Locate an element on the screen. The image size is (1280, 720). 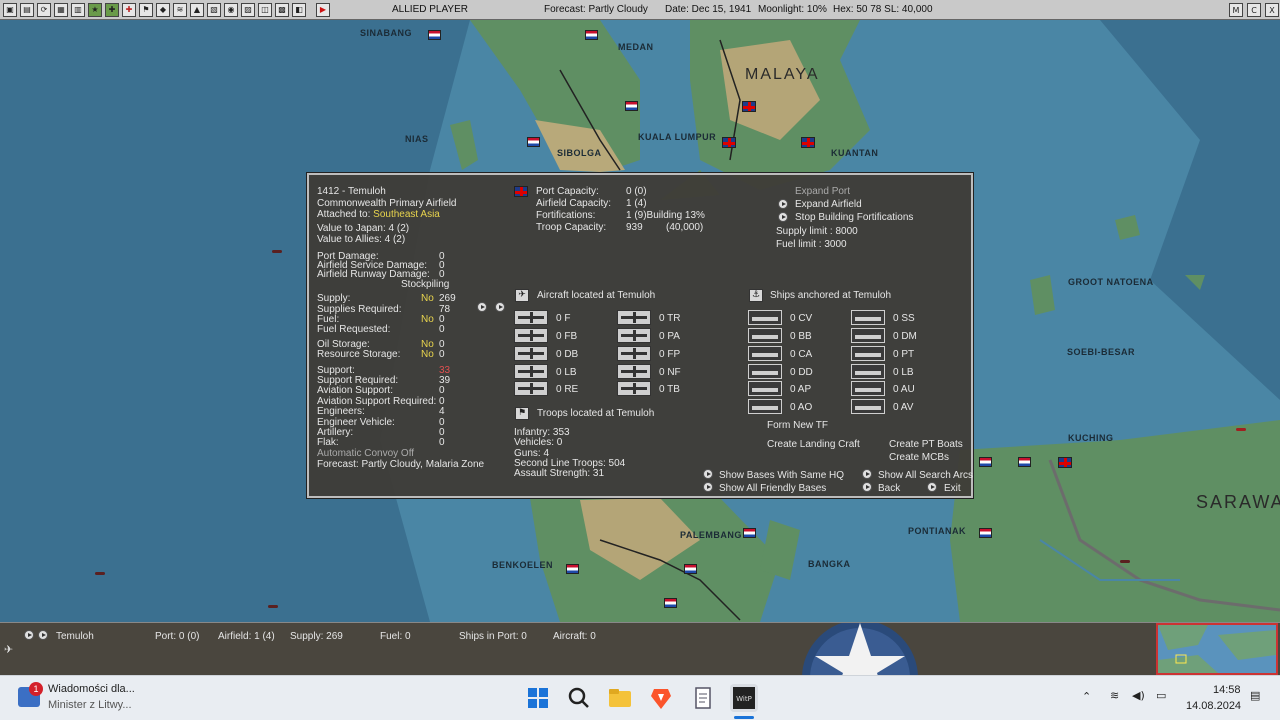
menu-m-button: M is located at coordinates (1236, 10).